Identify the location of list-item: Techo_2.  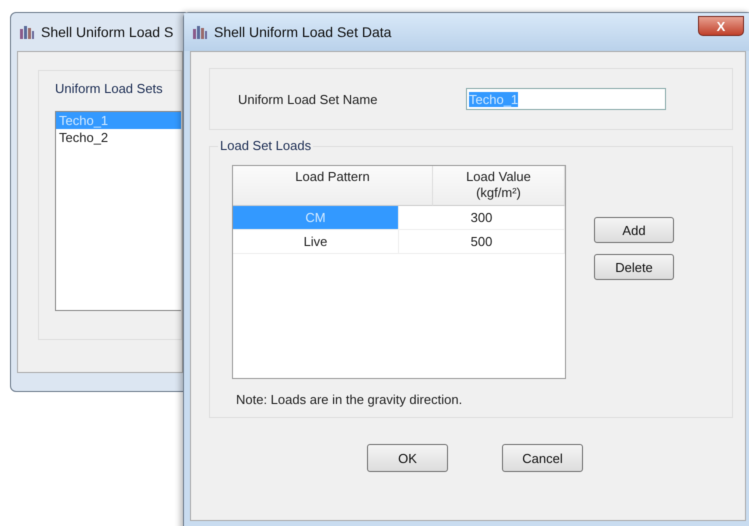
(118, 137).